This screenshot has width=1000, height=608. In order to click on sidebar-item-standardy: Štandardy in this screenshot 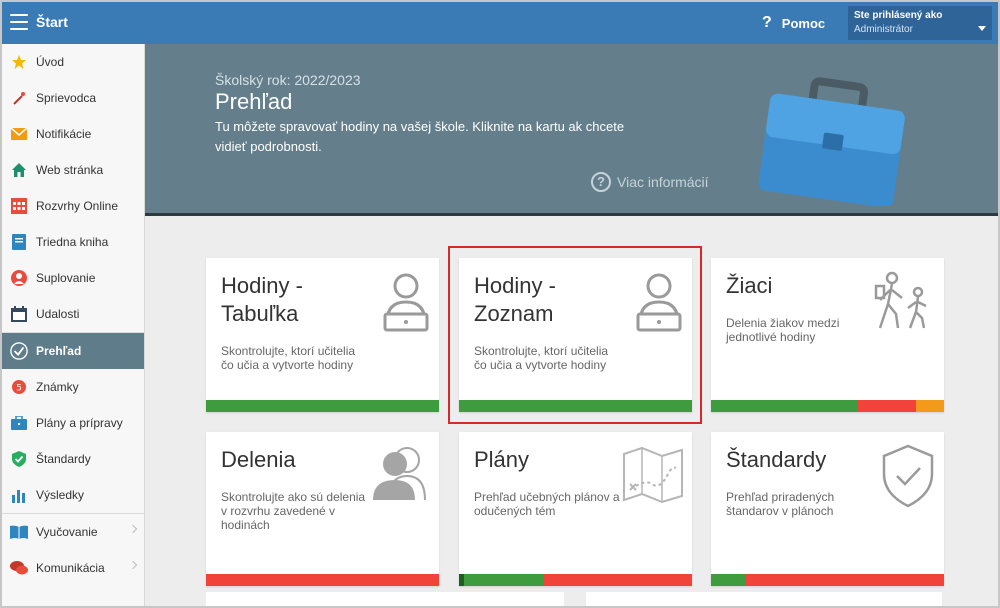, I will do `click(73, 459)`.